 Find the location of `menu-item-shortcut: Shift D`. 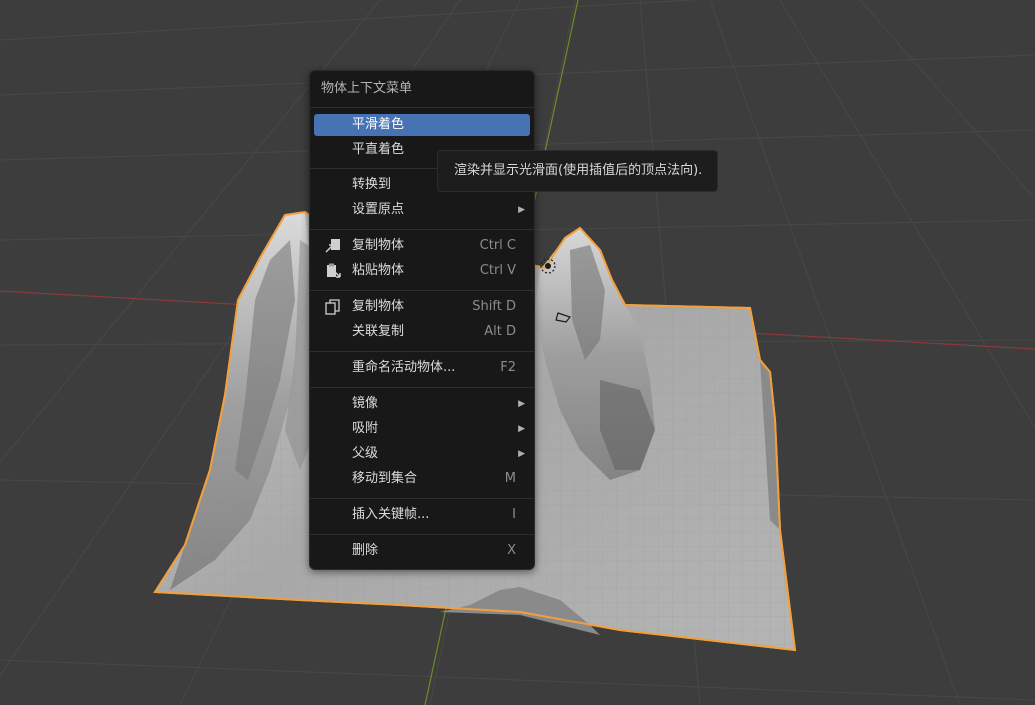

menu-item-shortcut: Shift D is located at coordinates (494, 306).